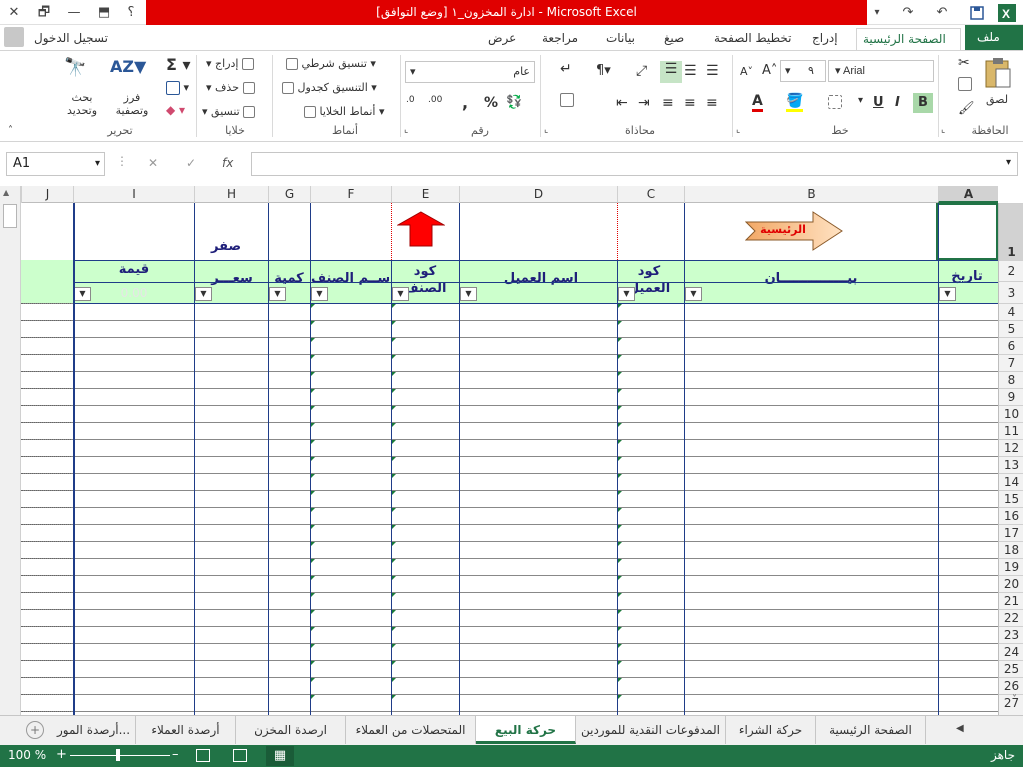 The width and height of the screenshot is (1023, 767). I want to click on minimize-icon: —, so click(74, 12).